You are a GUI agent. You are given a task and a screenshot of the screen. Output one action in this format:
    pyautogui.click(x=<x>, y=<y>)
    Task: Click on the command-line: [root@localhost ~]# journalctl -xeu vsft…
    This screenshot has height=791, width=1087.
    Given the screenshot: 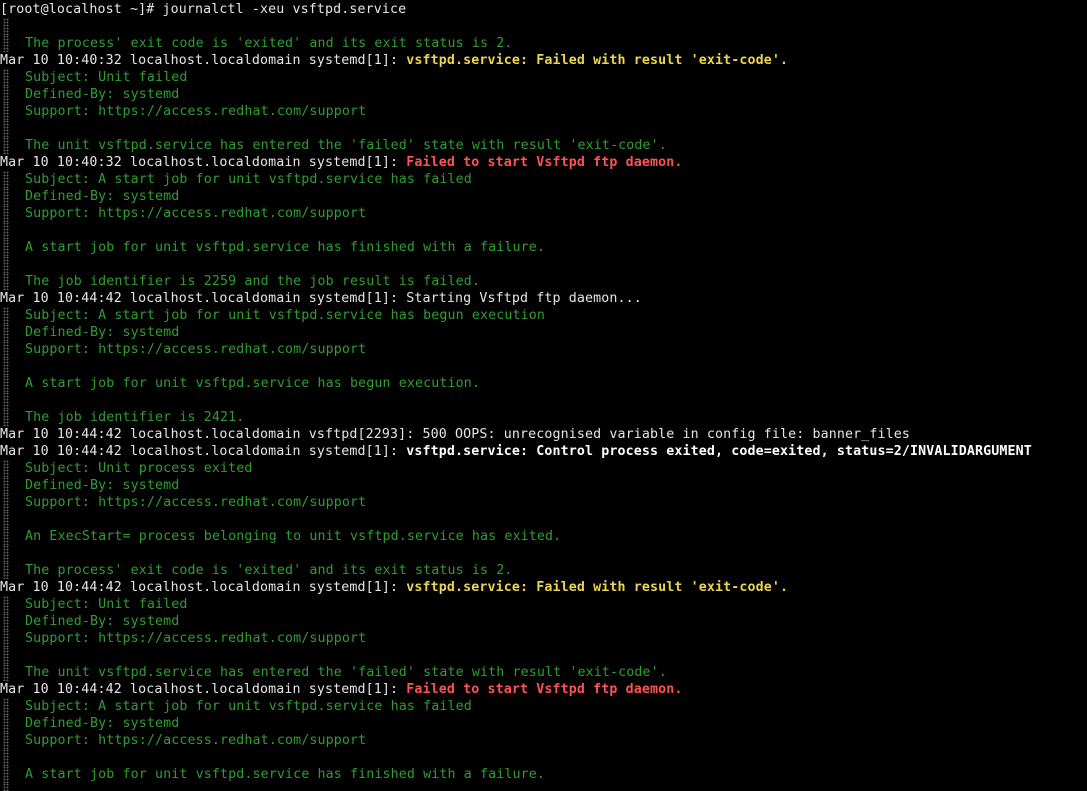 What is the action you would take?
    pyautogui.click(x=543, y=9)
    